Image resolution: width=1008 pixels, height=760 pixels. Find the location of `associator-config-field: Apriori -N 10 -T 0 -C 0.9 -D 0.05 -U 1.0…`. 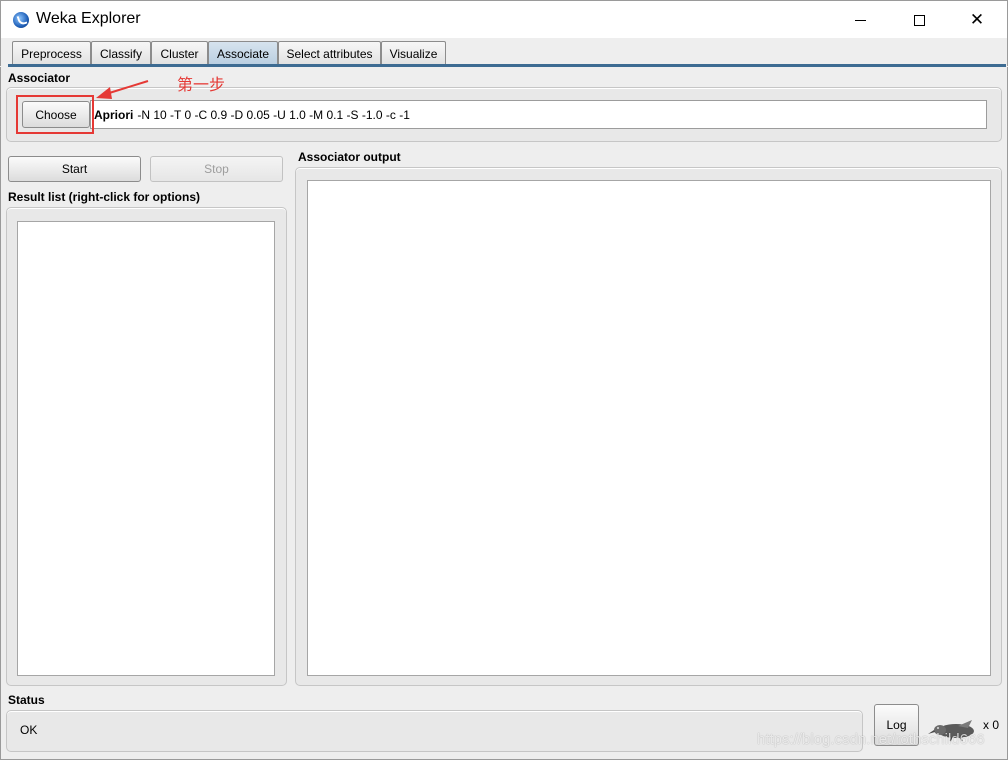

associator-config-field: Apriori -N 10 -T 0 -C 0.9 -D 0.05 -U 1.0… is located at coordinates (538, 114).